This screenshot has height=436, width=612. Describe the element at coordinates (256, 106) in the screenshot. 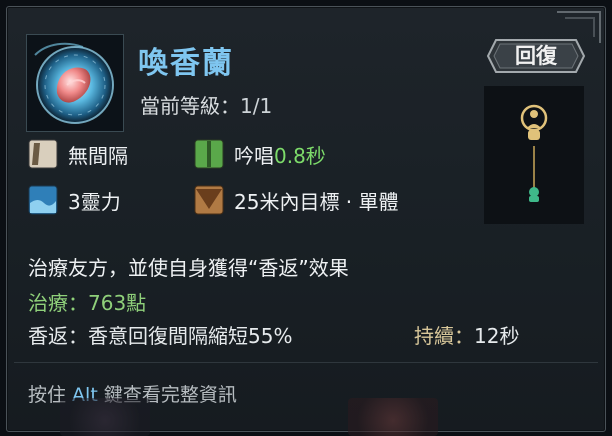

I see `skill-level-value: 1/1` at that location.